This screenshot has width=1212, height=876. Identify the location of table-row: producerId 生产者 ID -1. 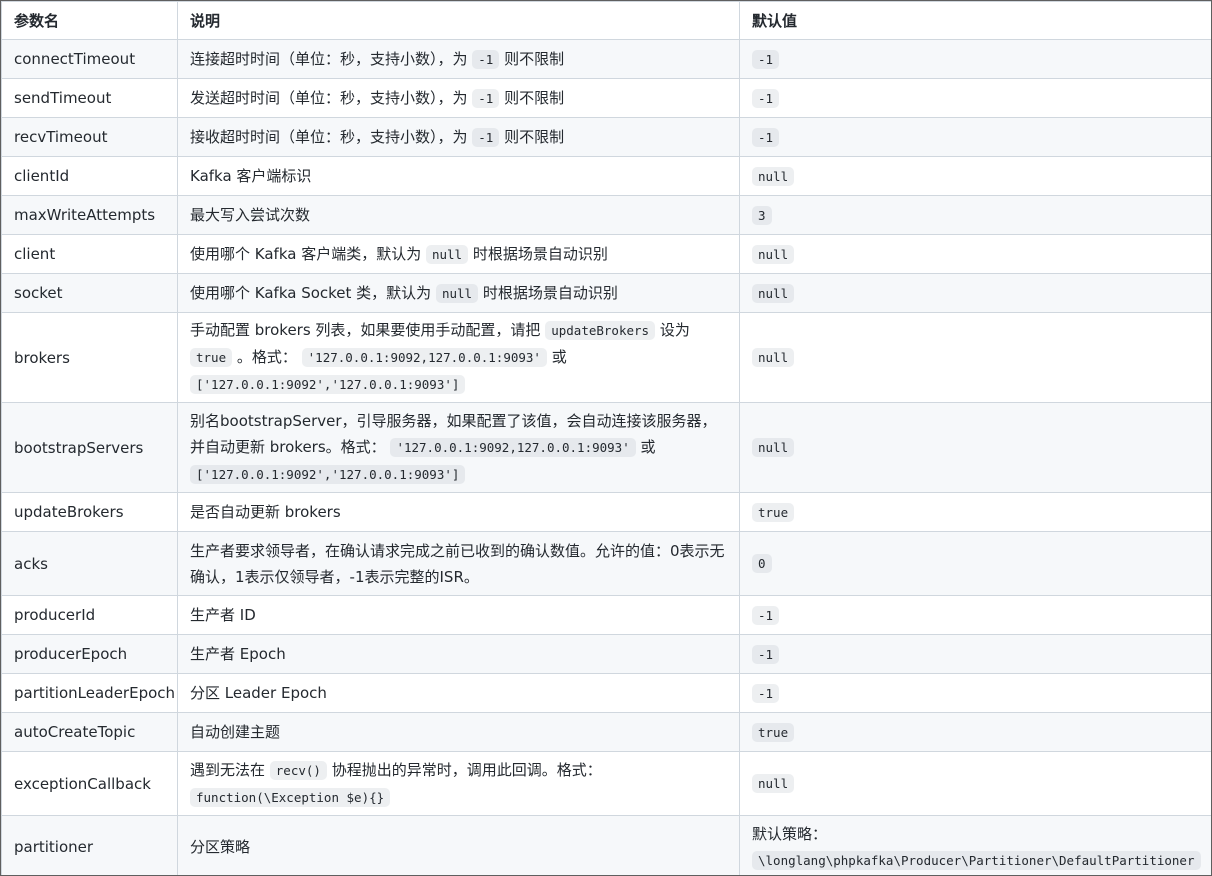
(606, 615).